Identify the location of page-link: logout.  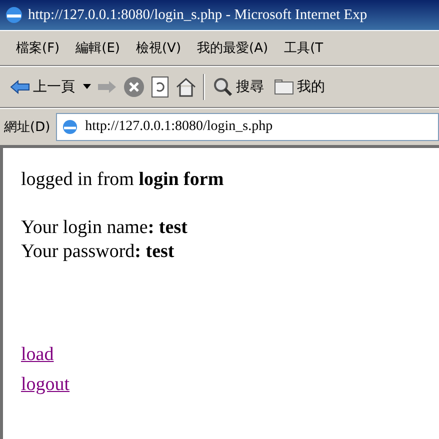
(45, 385).